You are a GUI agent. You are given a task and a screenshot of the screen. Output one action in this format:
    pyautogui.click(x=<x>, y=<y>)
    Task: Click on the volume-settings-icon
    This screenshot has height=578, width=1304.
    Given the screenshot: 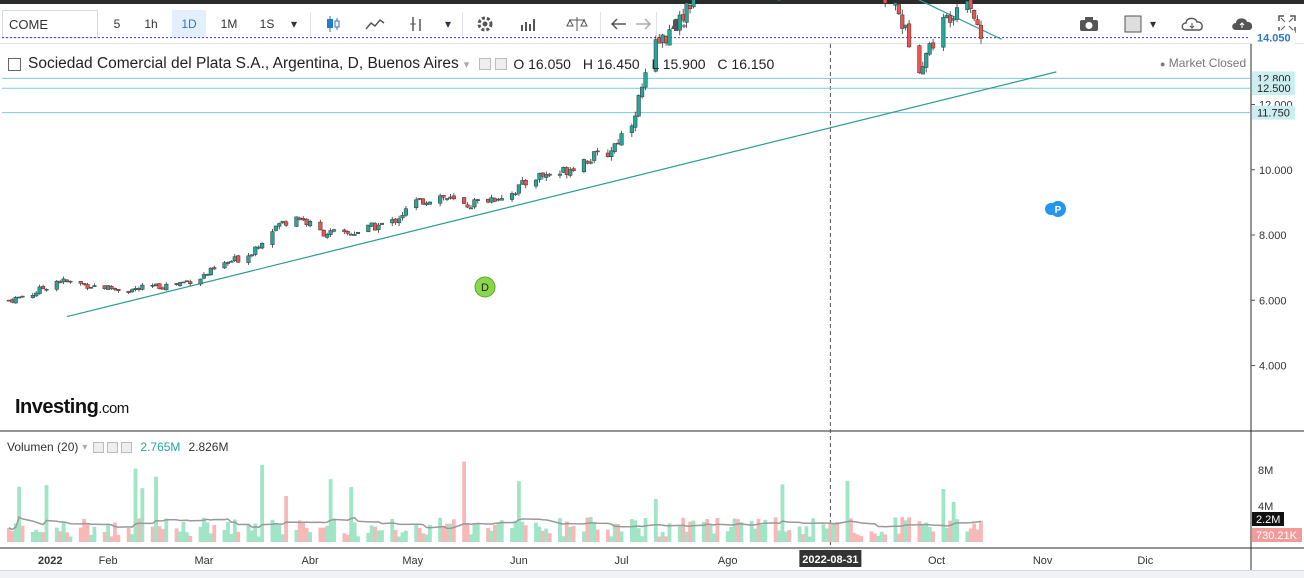 What is the action you would take?
    pyautogui.click(x=113, y=447)
    